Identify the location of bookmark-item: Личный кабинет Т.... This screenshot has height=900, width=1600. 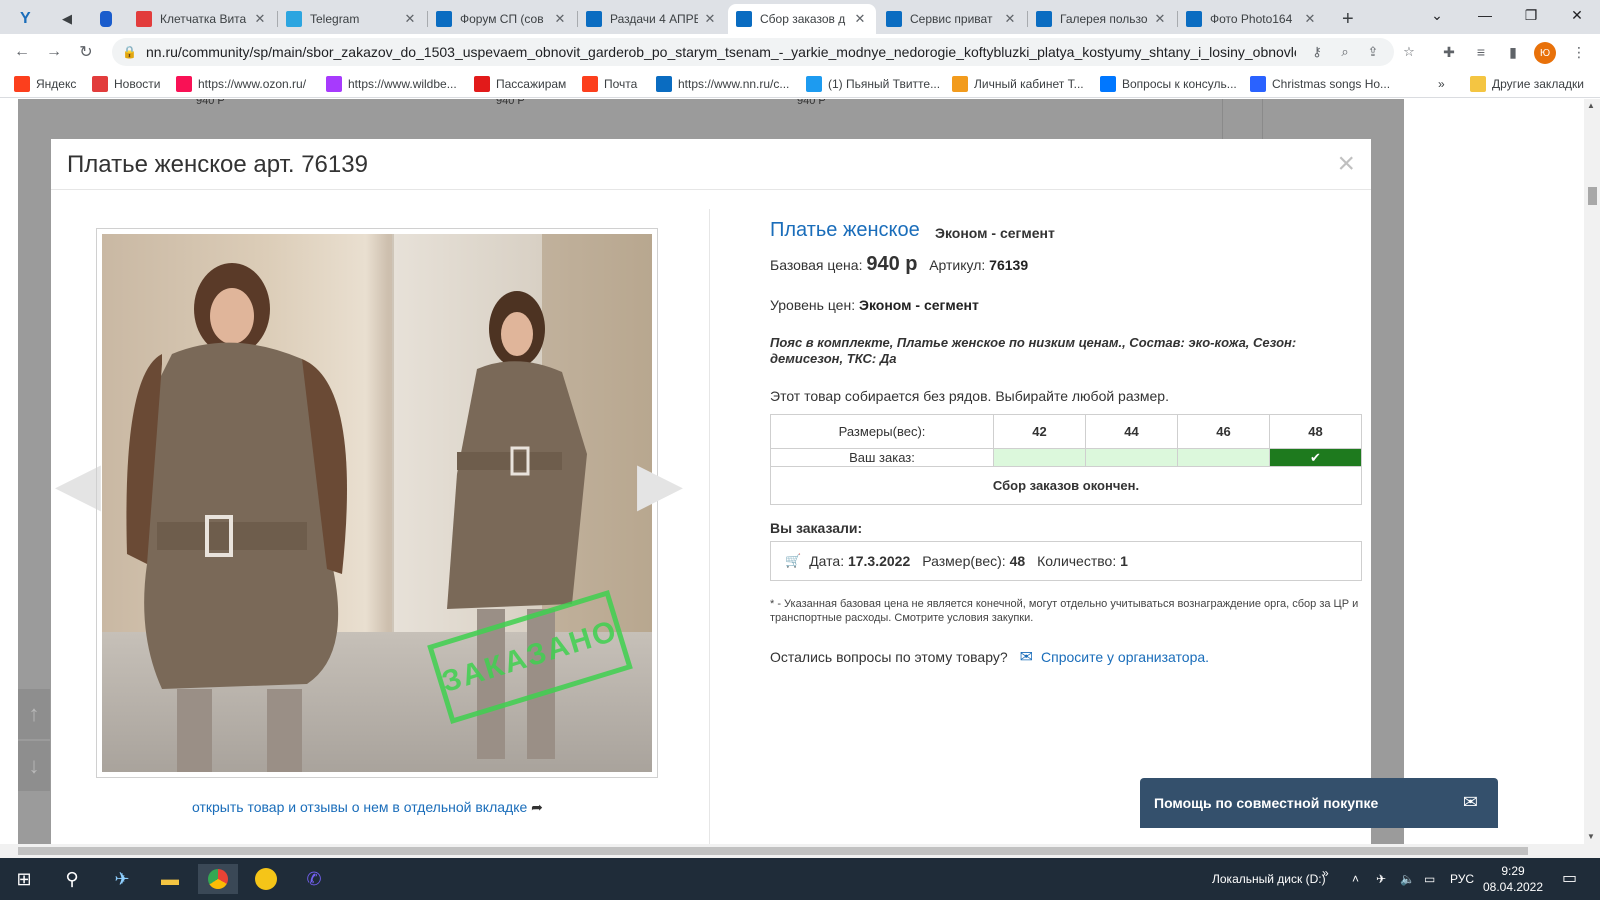
(1018, 84).